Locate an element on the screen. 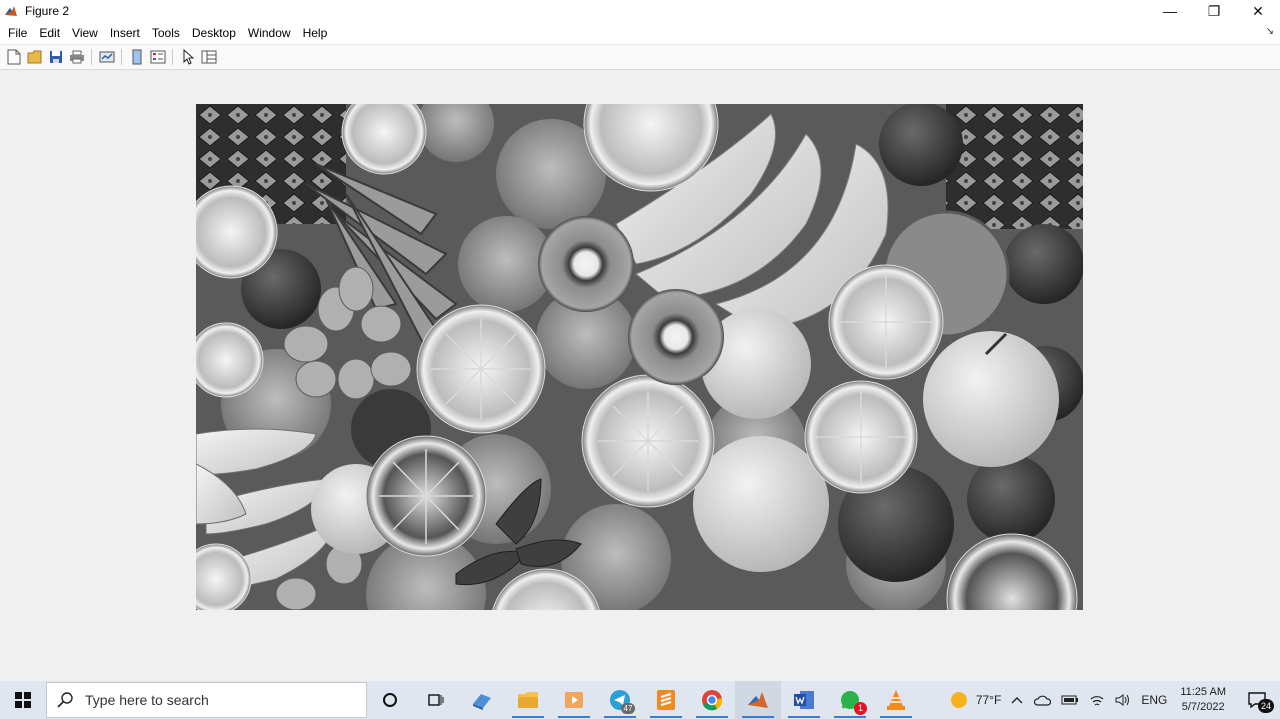 The width and height of the screenshot is (1280, 719). property-inspector-button is located at coordinates (208, 57).